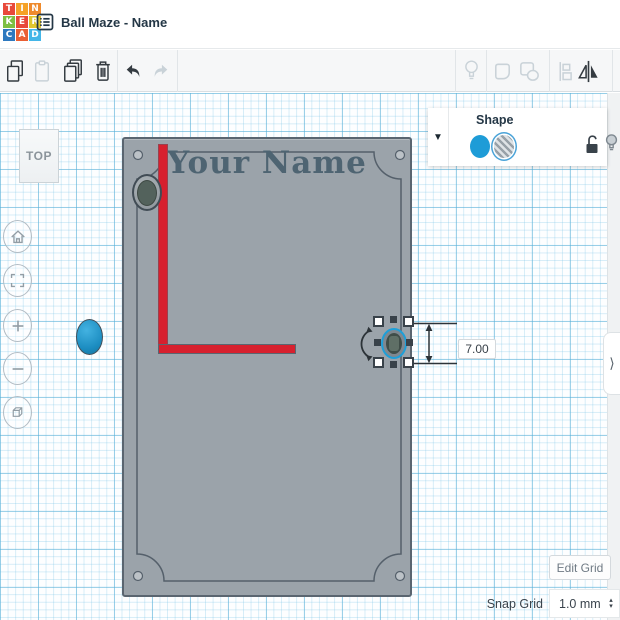 The image size is (620, 620). I want to click on scale-handle-left, so click(377, 342).